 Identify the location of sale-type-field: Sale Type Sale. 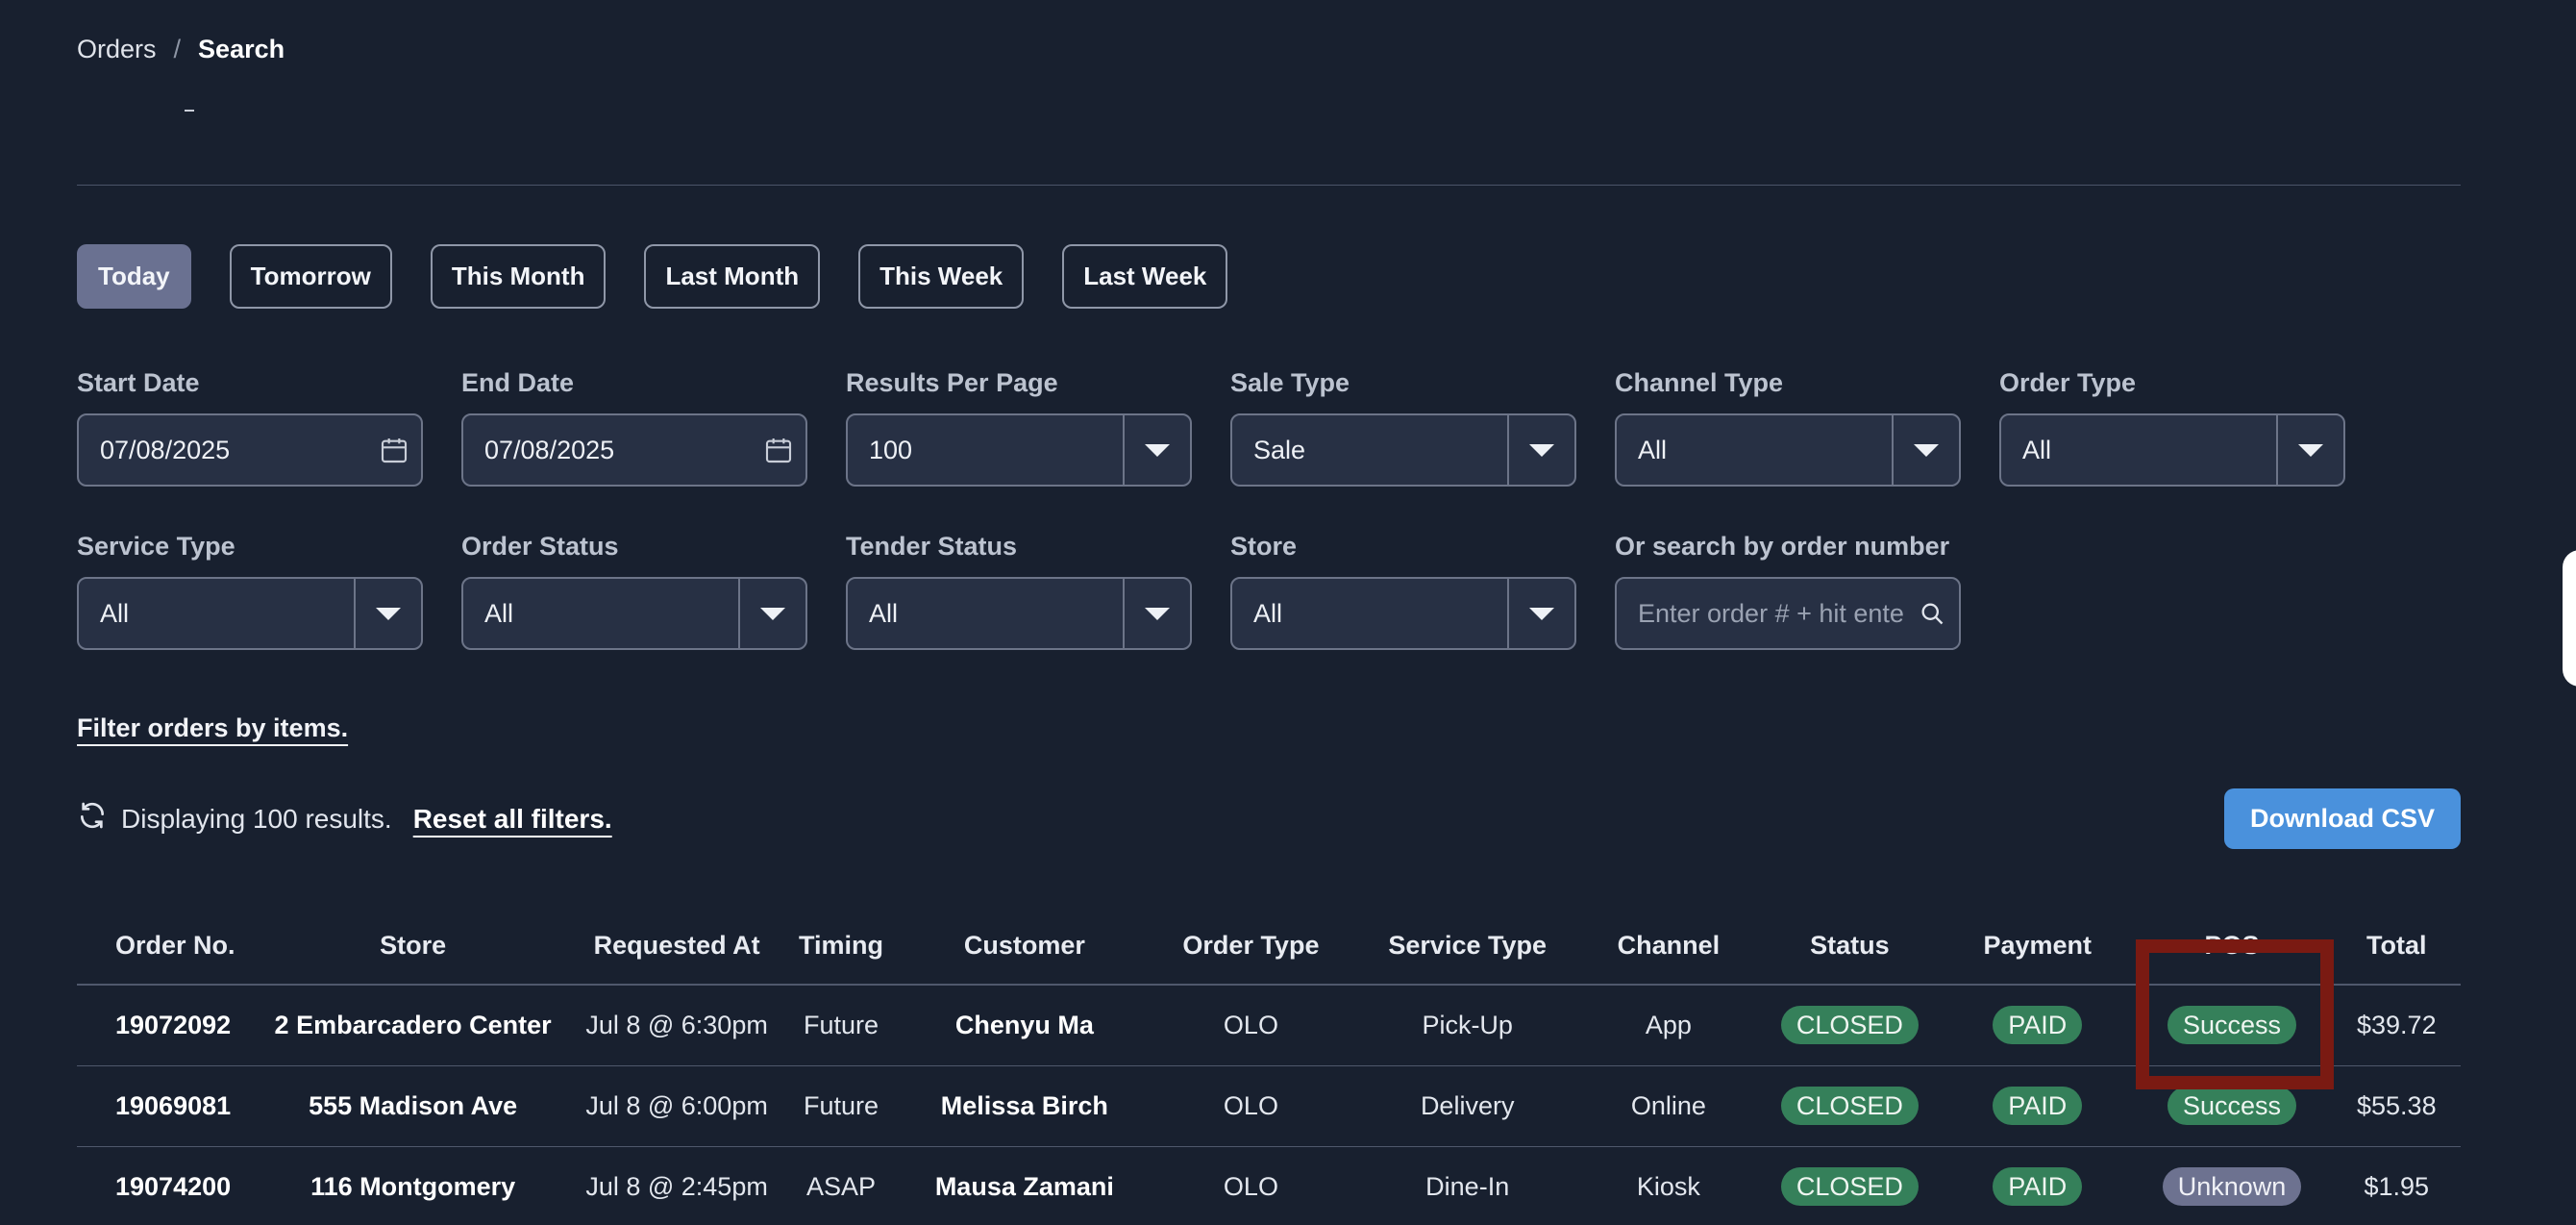
(1403, 426).